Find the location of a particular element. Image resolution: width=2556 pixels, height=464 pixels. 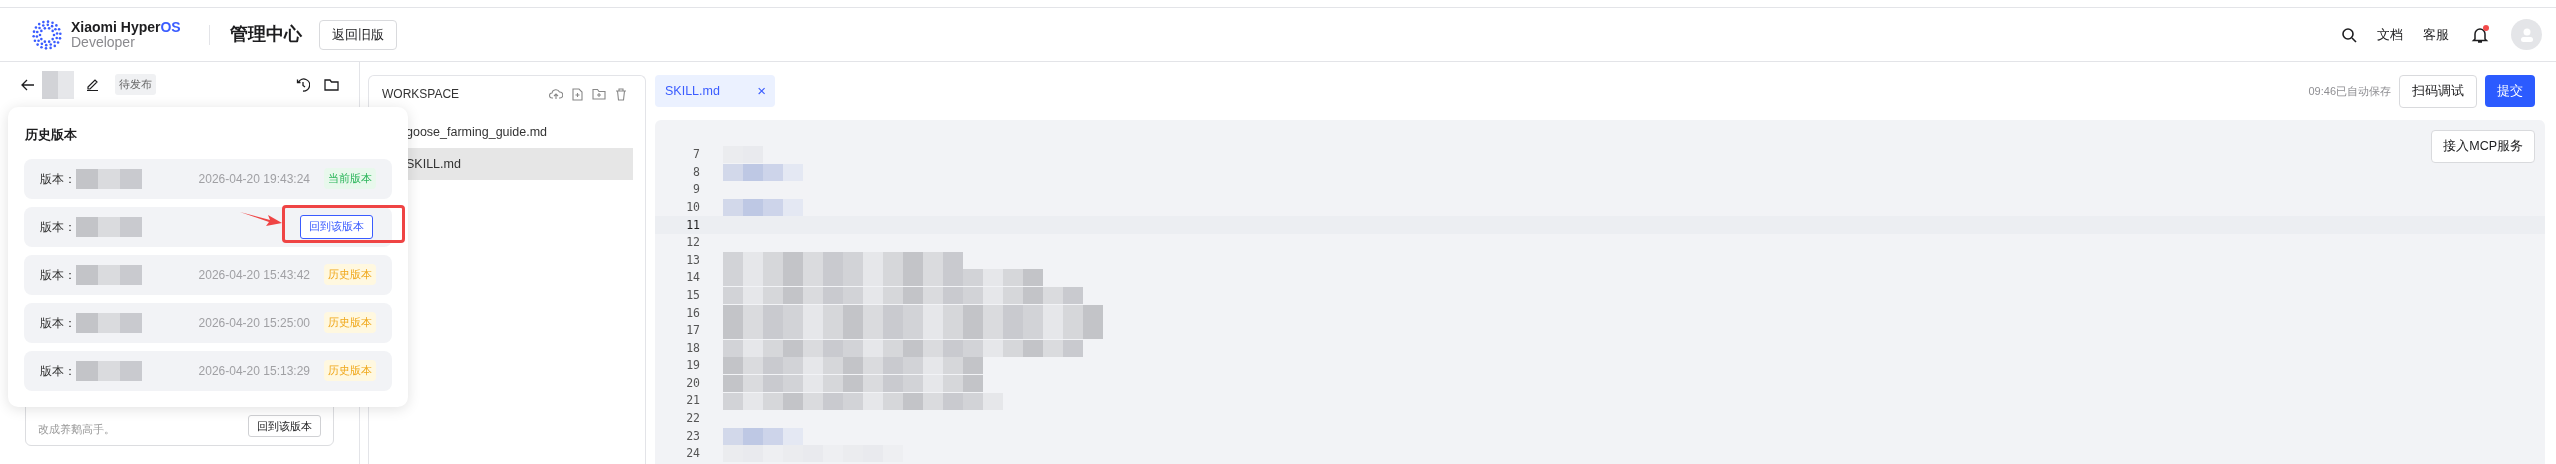

line-number: 11 is located at coordinates (692, 225).